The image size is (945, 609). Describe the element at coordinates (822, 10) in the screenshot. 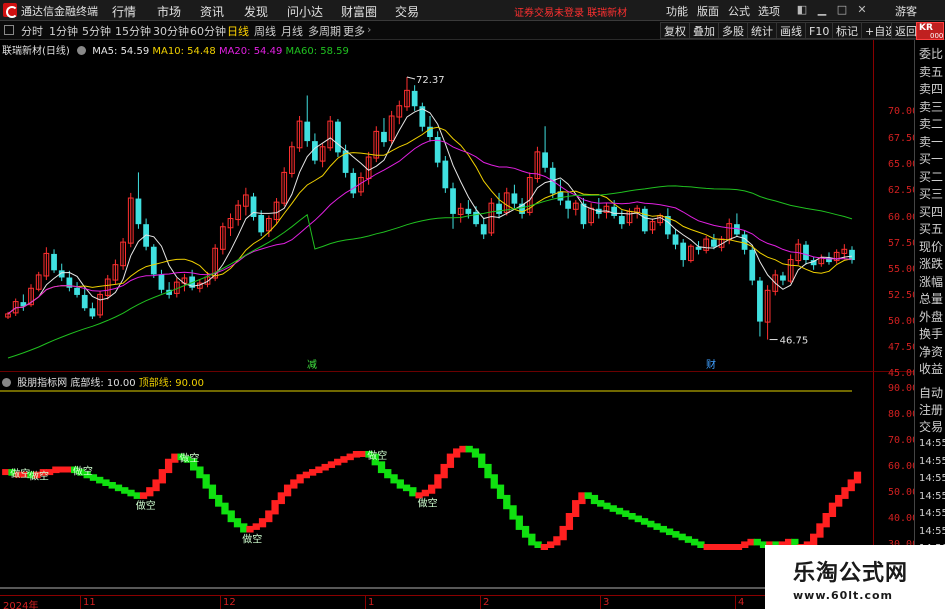

I see `minimize-icon: ▁` at that location.